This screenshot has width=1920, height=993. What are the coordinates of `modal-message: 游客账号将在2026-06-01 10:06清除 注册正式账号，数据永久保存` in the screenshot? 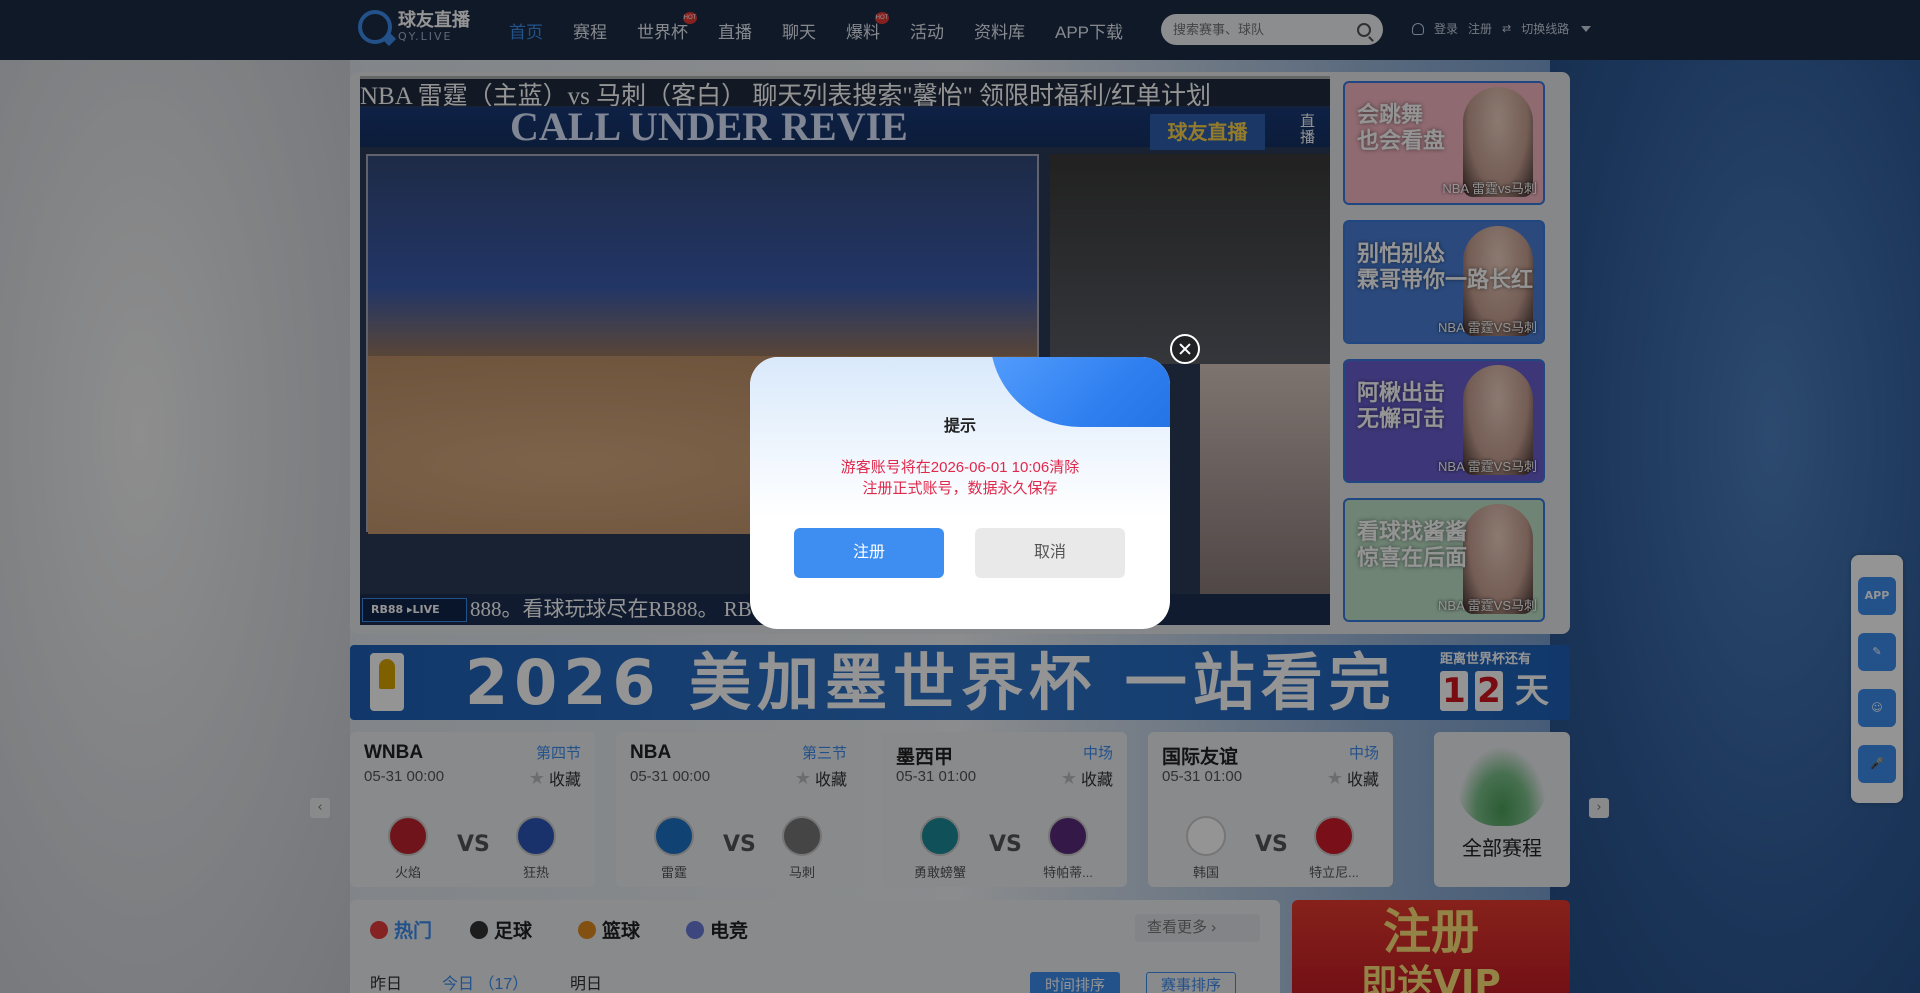 It's located at (960, 478).